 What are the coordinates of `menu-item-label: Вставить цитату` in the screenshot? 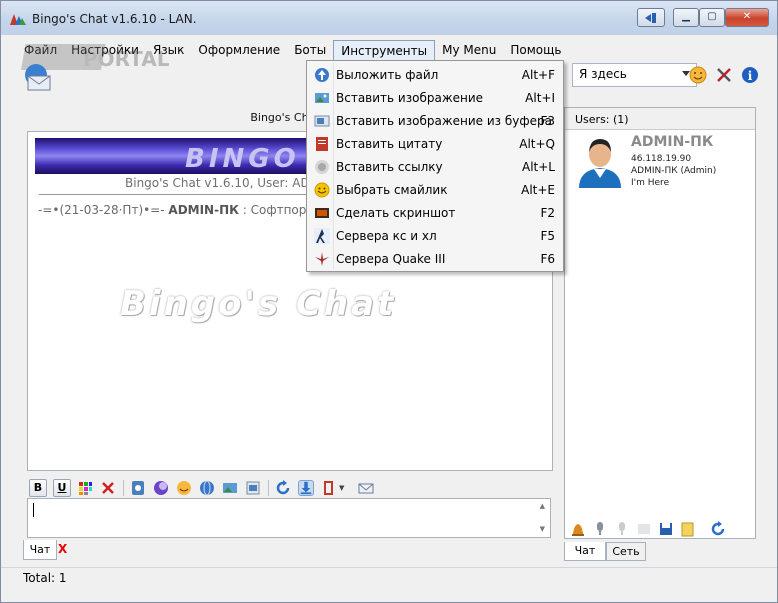 It's located at (389, 144).